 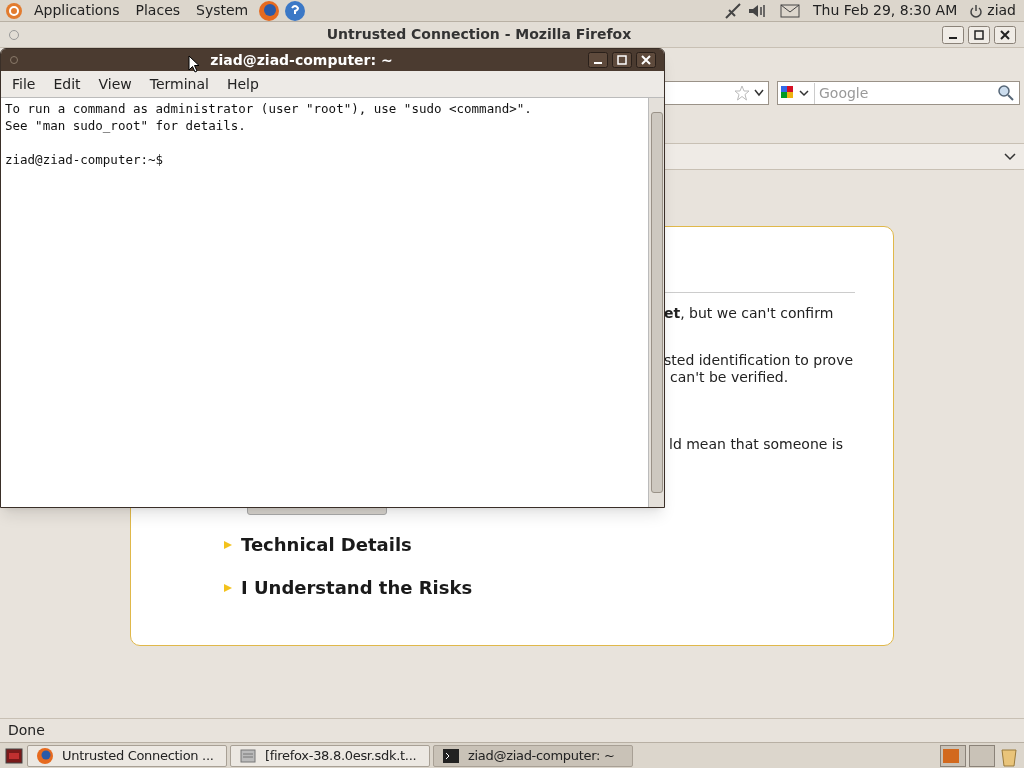 What do you see at coordinates (269, 11) in the screenshot?
I see `firefox-icon` at bounding box center [269, 11].